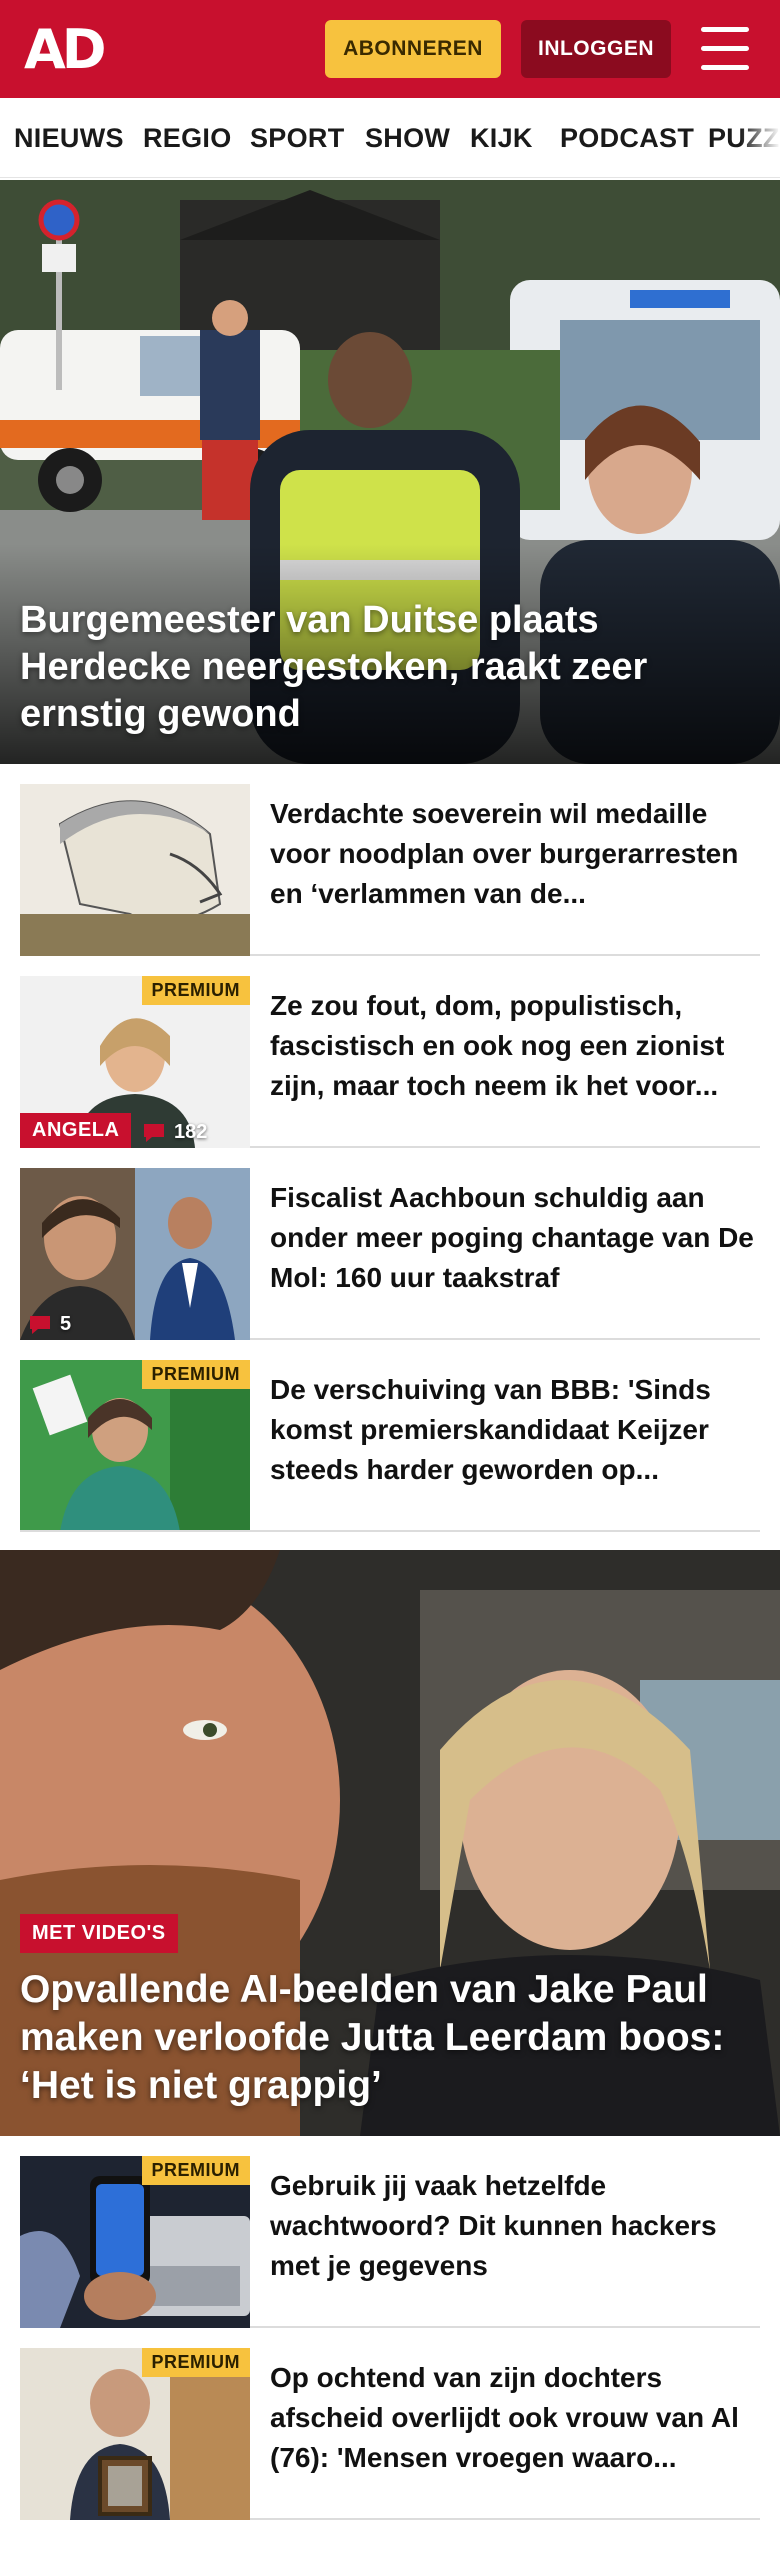  Describe the element at coordinates (99, 1933) in the screenshot. I see `video-tag: MET VIDEO'S` at that location.